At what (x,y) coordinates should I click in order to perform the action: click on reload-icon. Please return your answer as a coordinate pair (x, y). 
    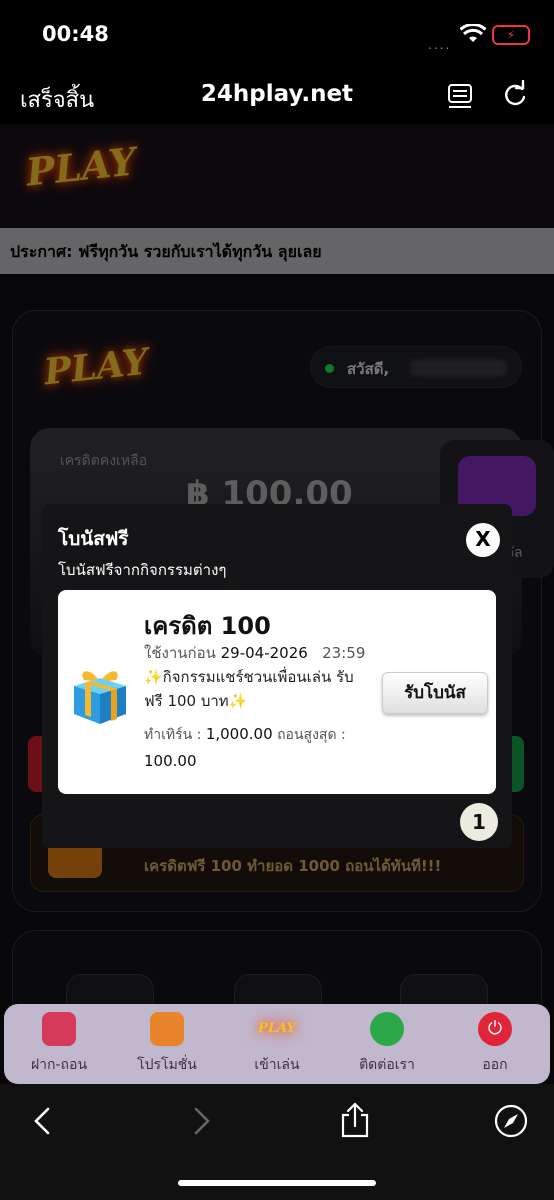
    Looking at the image, I should click on (515, 95).